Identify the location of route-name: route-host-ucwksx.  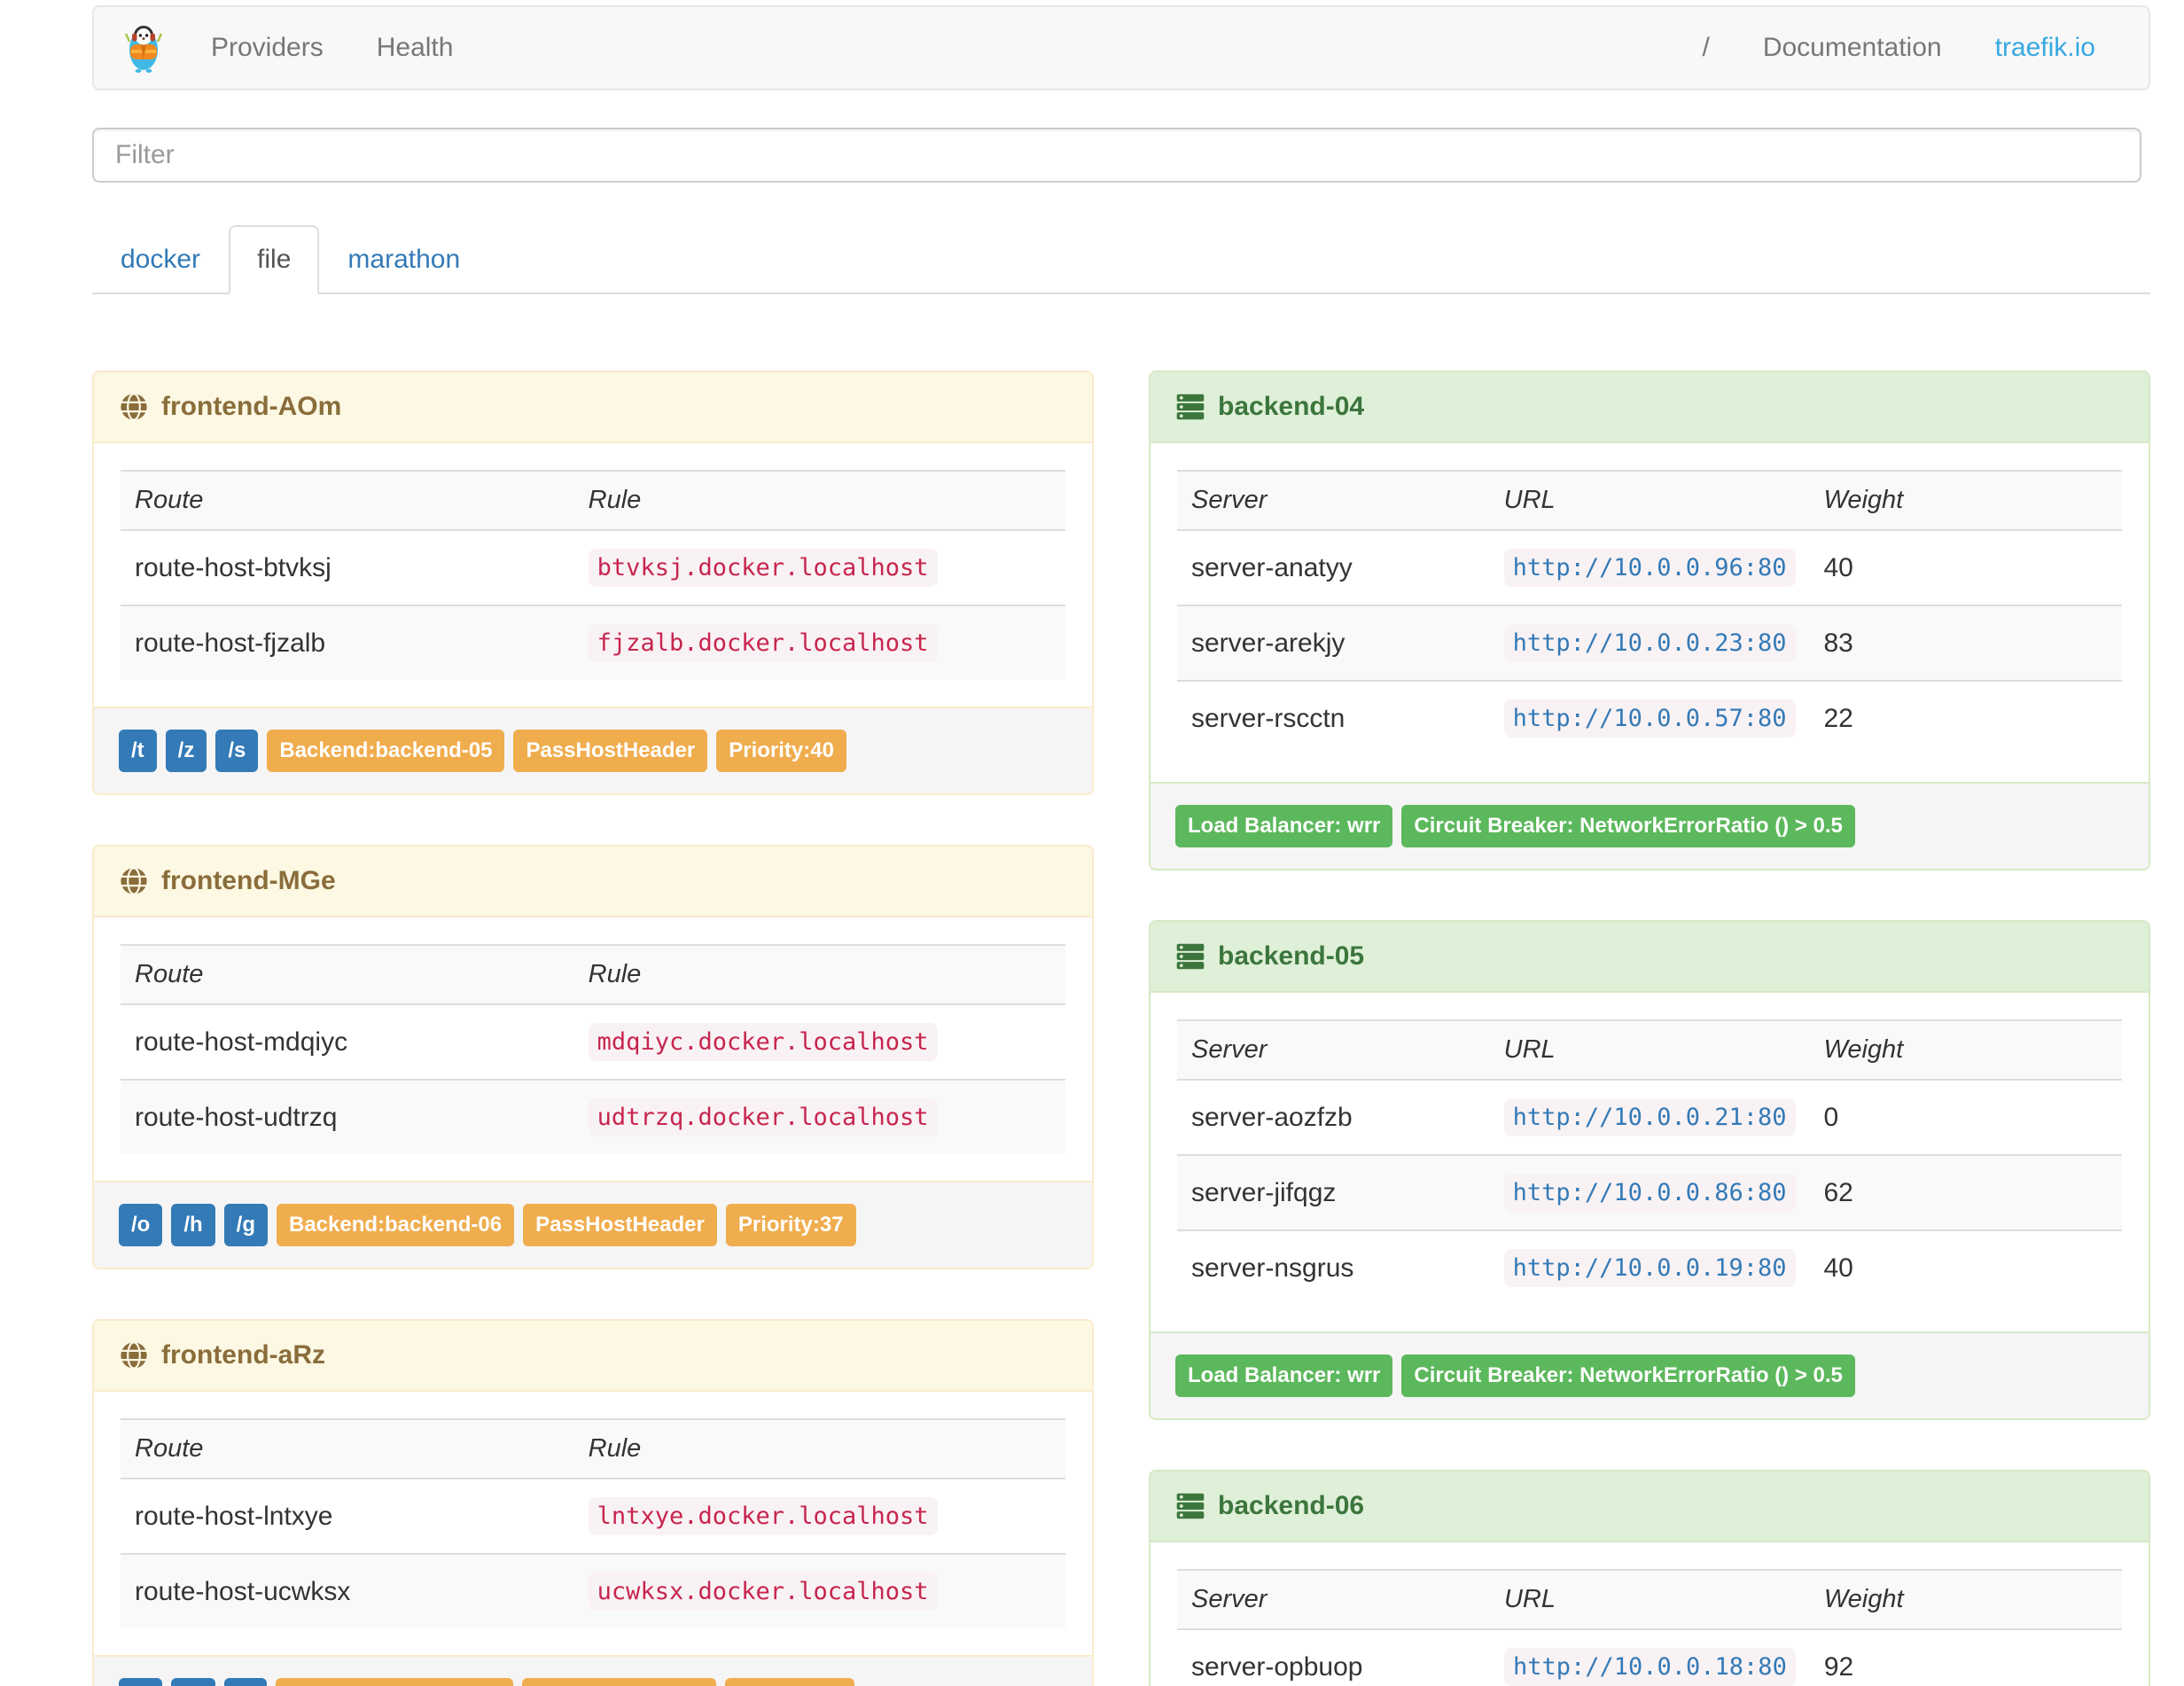
(347, 1590).